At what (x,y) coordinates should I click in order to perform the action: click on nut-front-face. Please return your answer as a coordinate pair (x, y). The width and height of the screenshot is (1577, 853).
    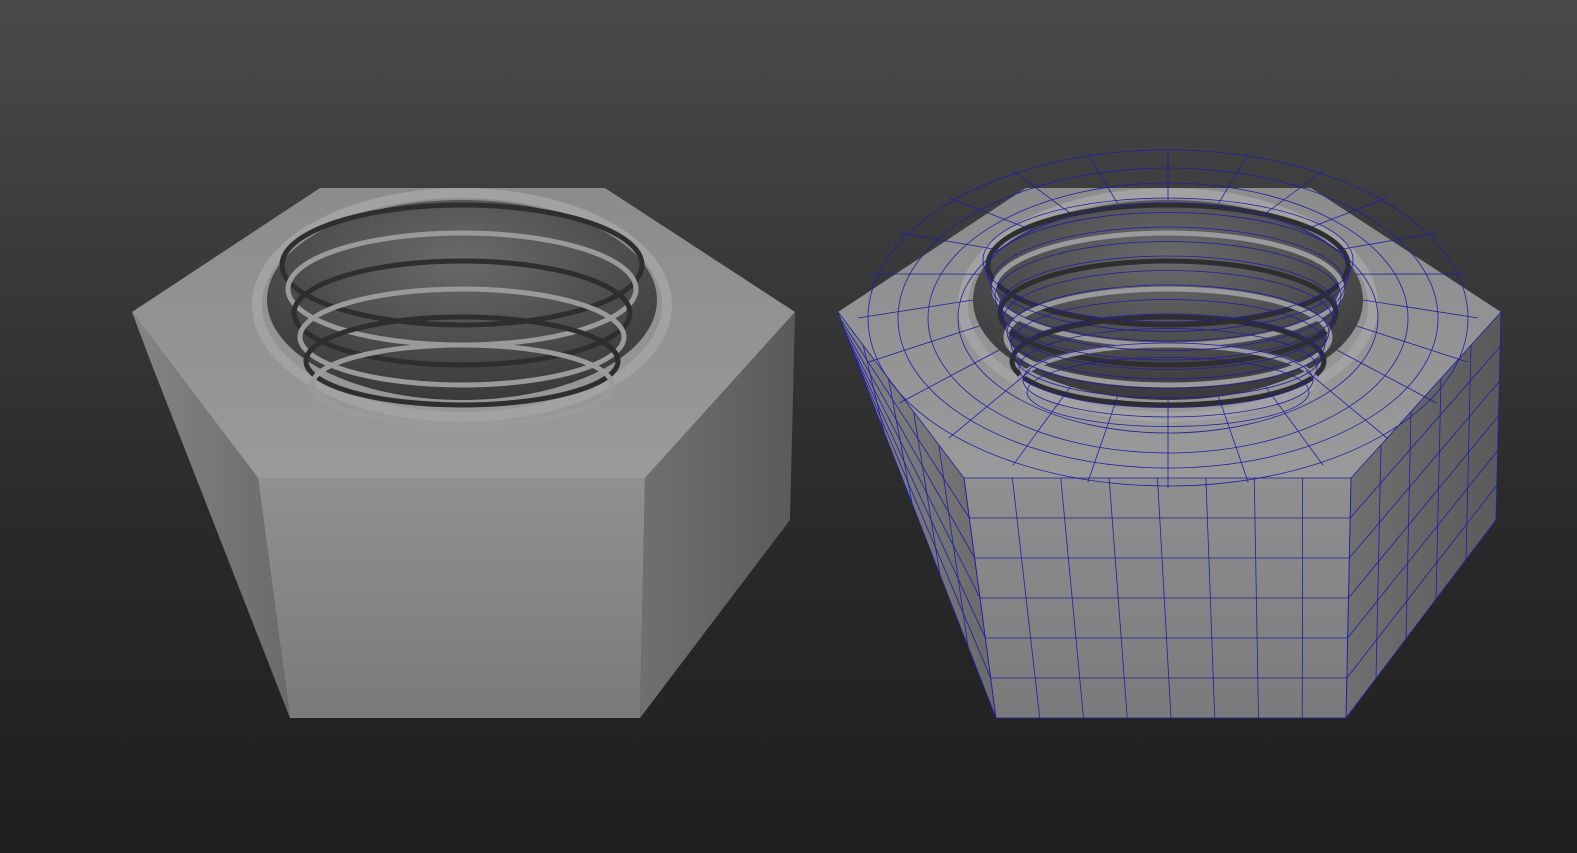
    Looking at the image, I should click on (451, 598).